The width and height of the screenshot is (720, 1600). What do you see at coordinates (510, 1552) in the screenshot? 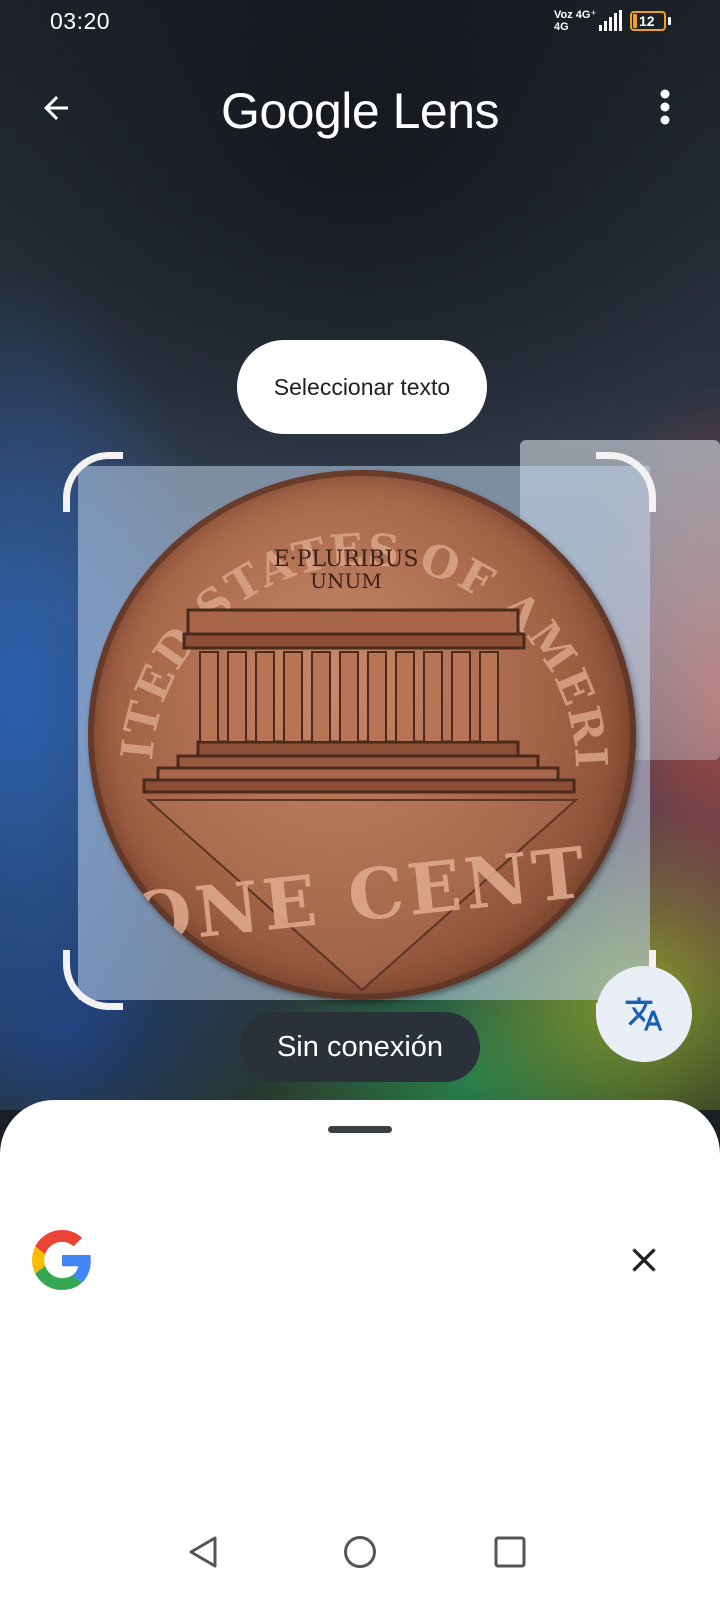
I see `nav-recents-square-icon` at bounding box center [510, 1552].